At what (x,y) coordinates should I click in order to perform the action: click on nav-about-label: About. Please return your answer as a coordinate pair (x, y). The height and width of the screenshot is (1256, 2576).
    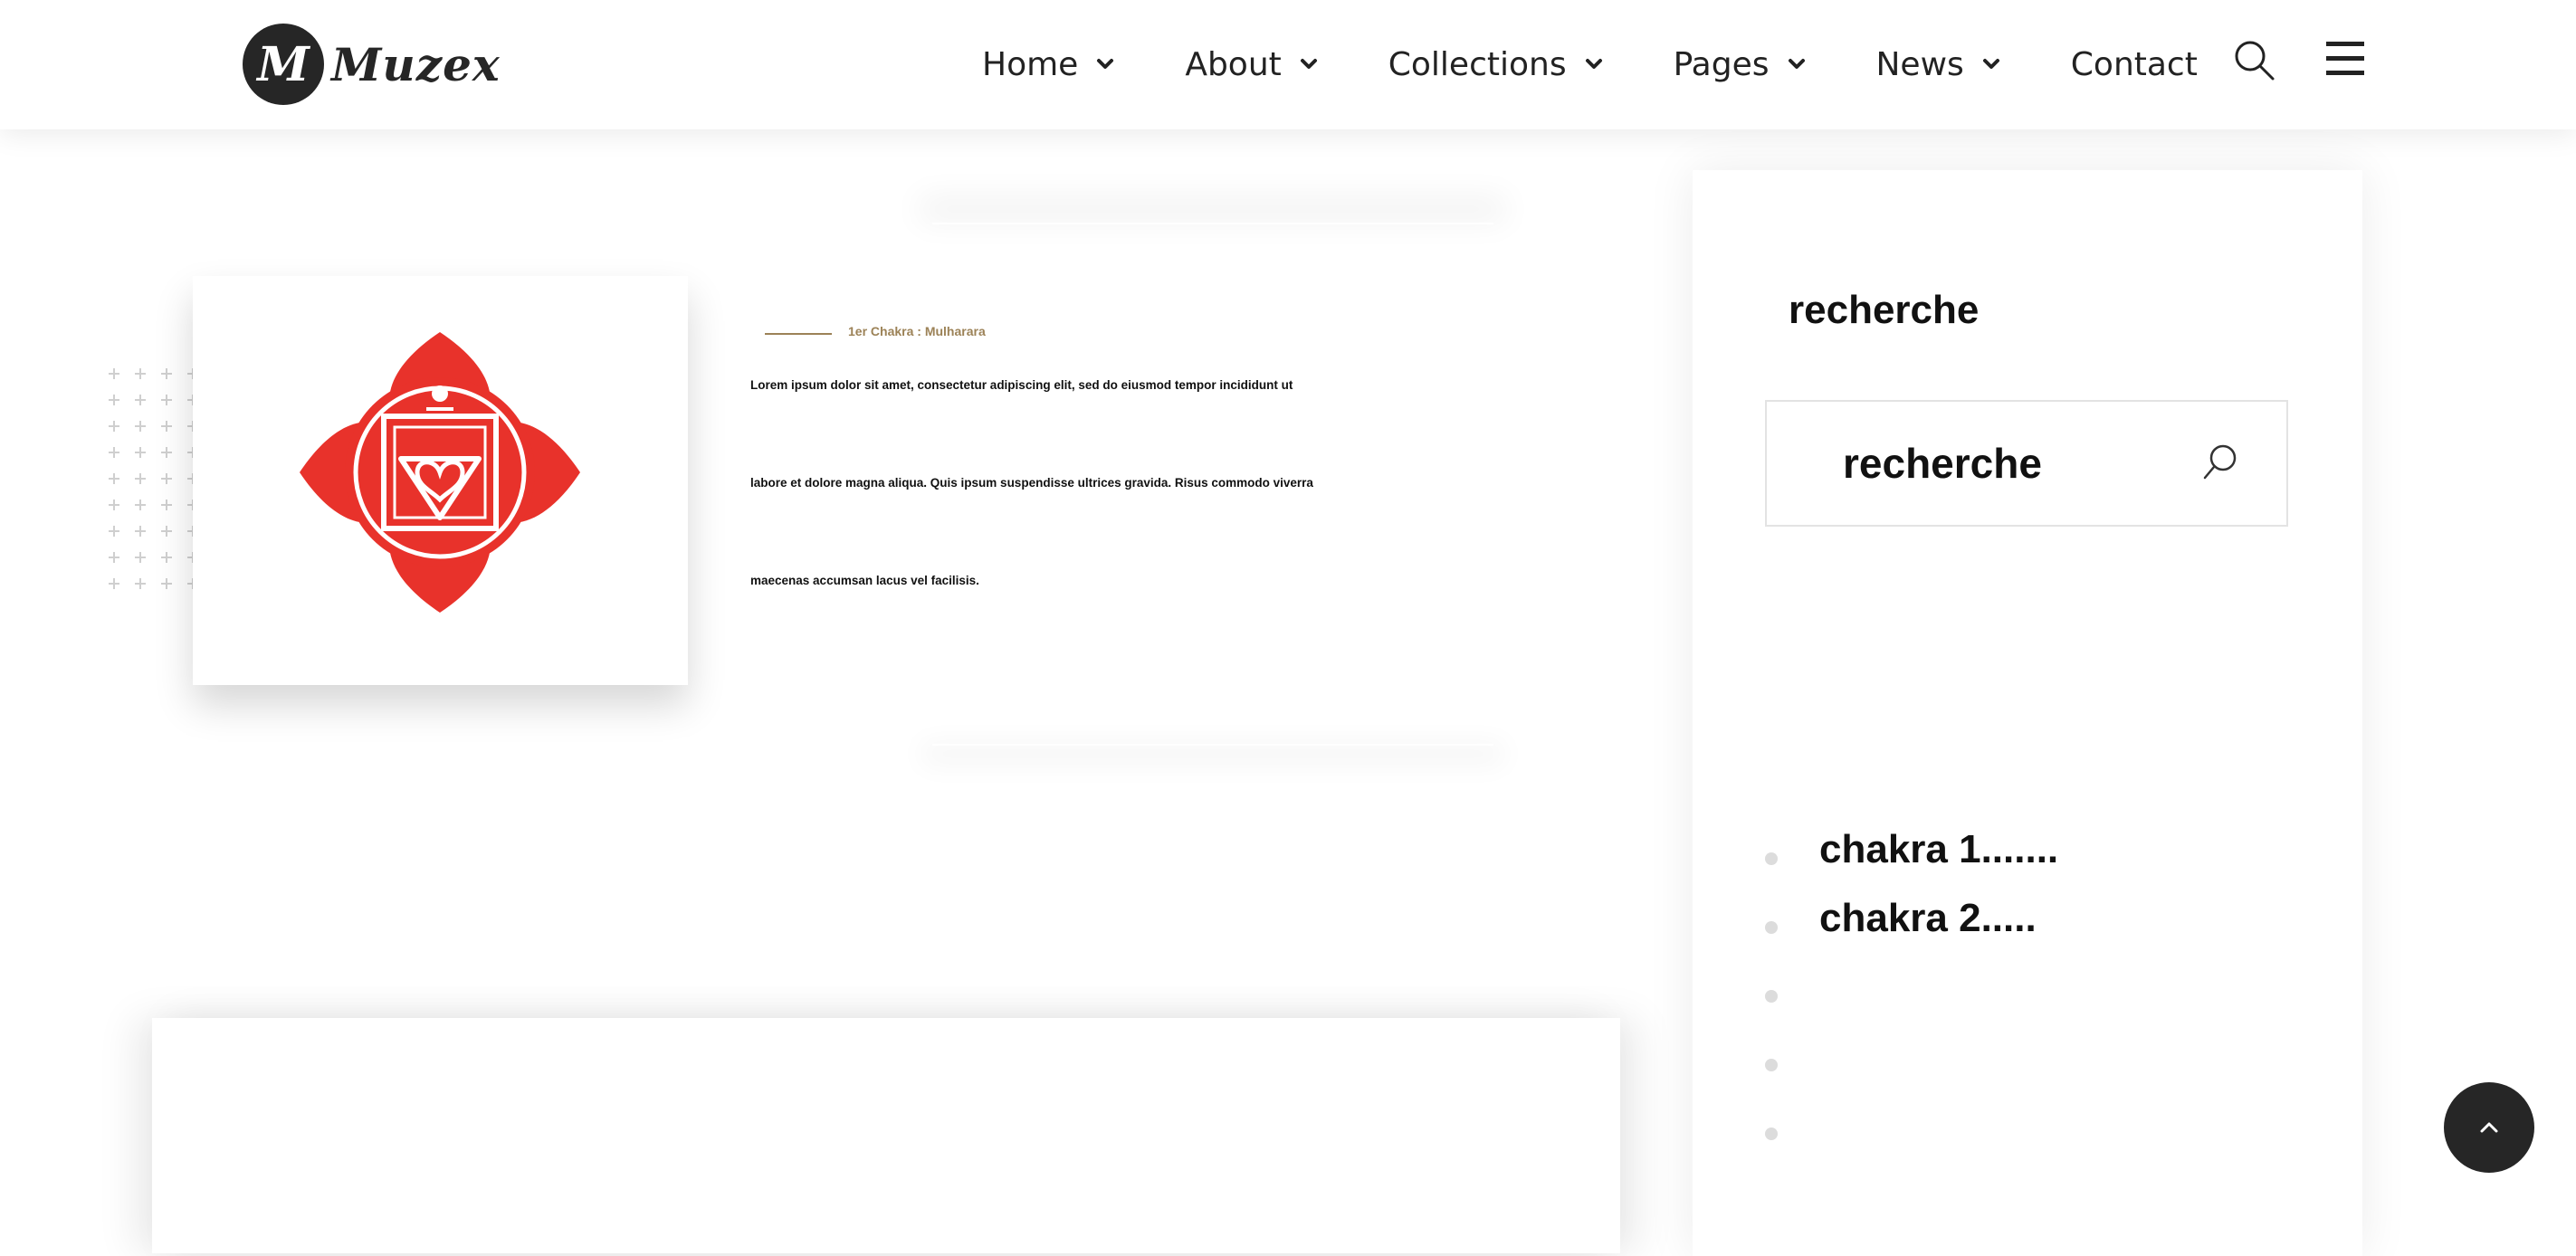
    Looking at the image, I should click on (1234, 64).